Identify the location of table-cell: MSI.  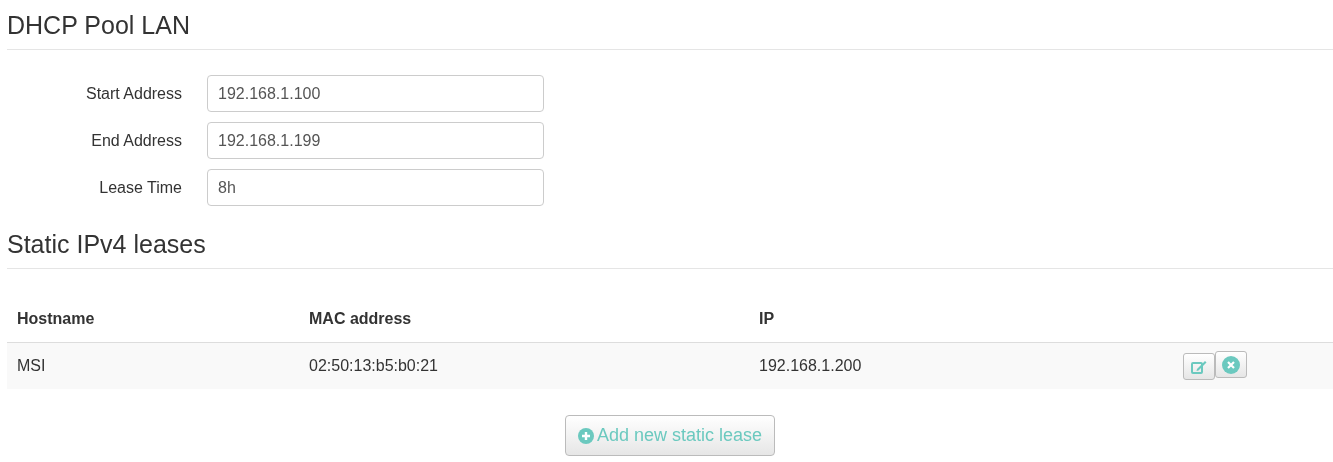
(153, 365).